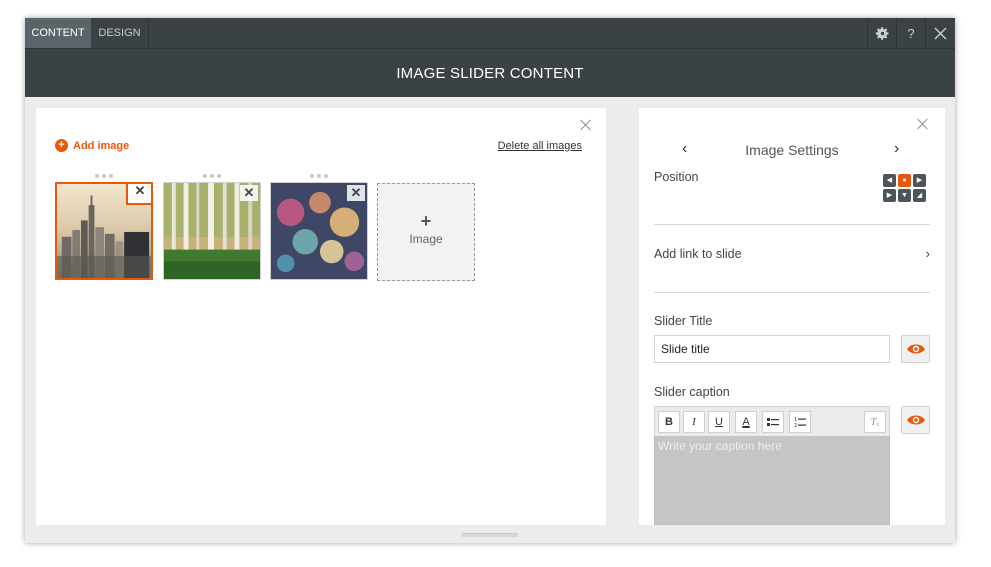 This screenshot has width=991, height=567. I want to click on position-bottom-right: ◢, so click(919, 195).